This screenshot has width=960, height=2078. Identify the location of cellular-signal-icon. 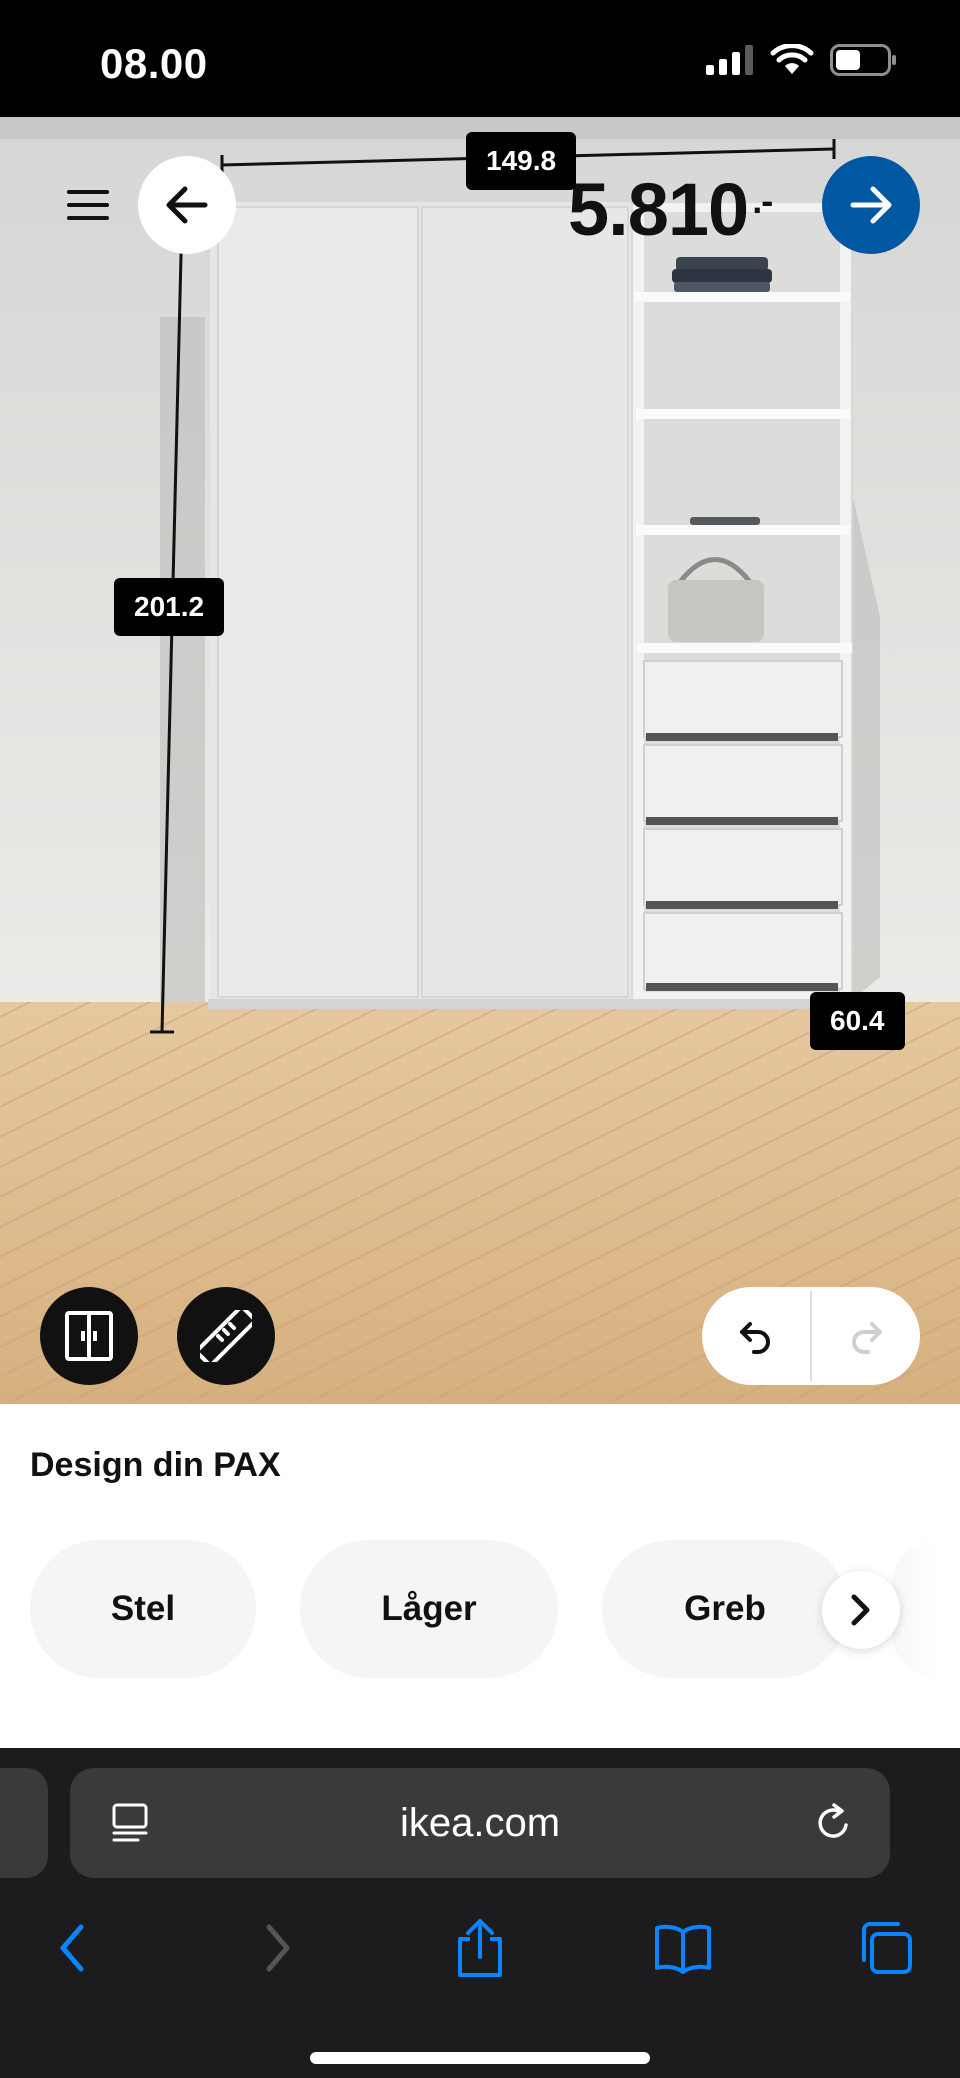
(729, 60).